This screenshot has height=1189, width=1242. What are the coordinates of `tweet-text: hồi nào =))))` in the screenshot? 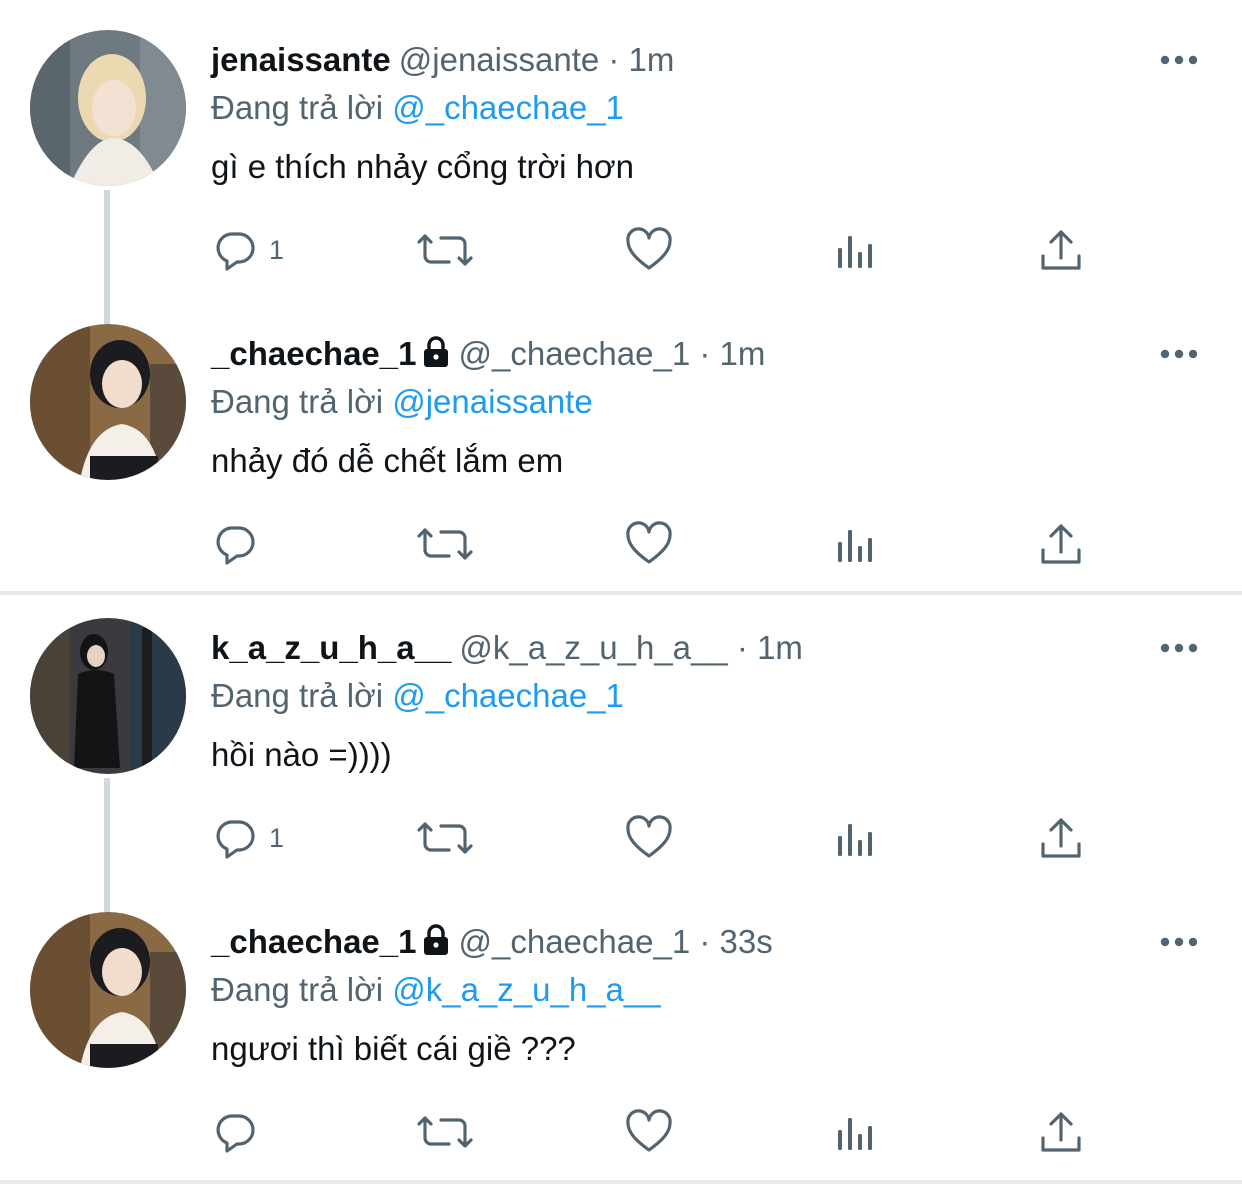 It's located at (301, 754).